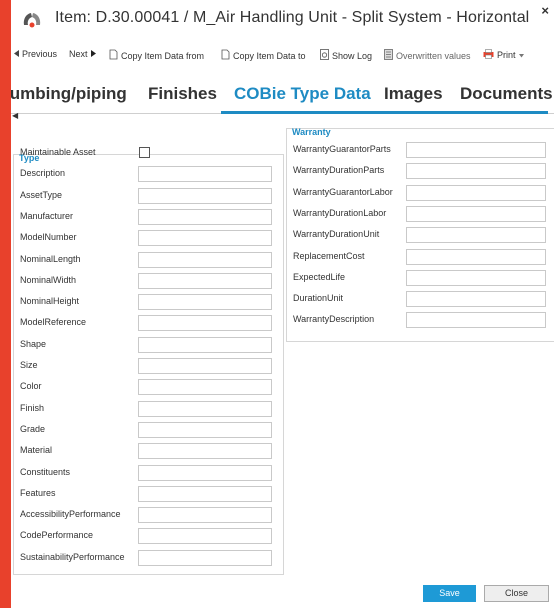 This screenshot has width=554, height=608. Describe the element at coordinates (449, 593) in the screenshot. I see `save-button: Save` at that location.